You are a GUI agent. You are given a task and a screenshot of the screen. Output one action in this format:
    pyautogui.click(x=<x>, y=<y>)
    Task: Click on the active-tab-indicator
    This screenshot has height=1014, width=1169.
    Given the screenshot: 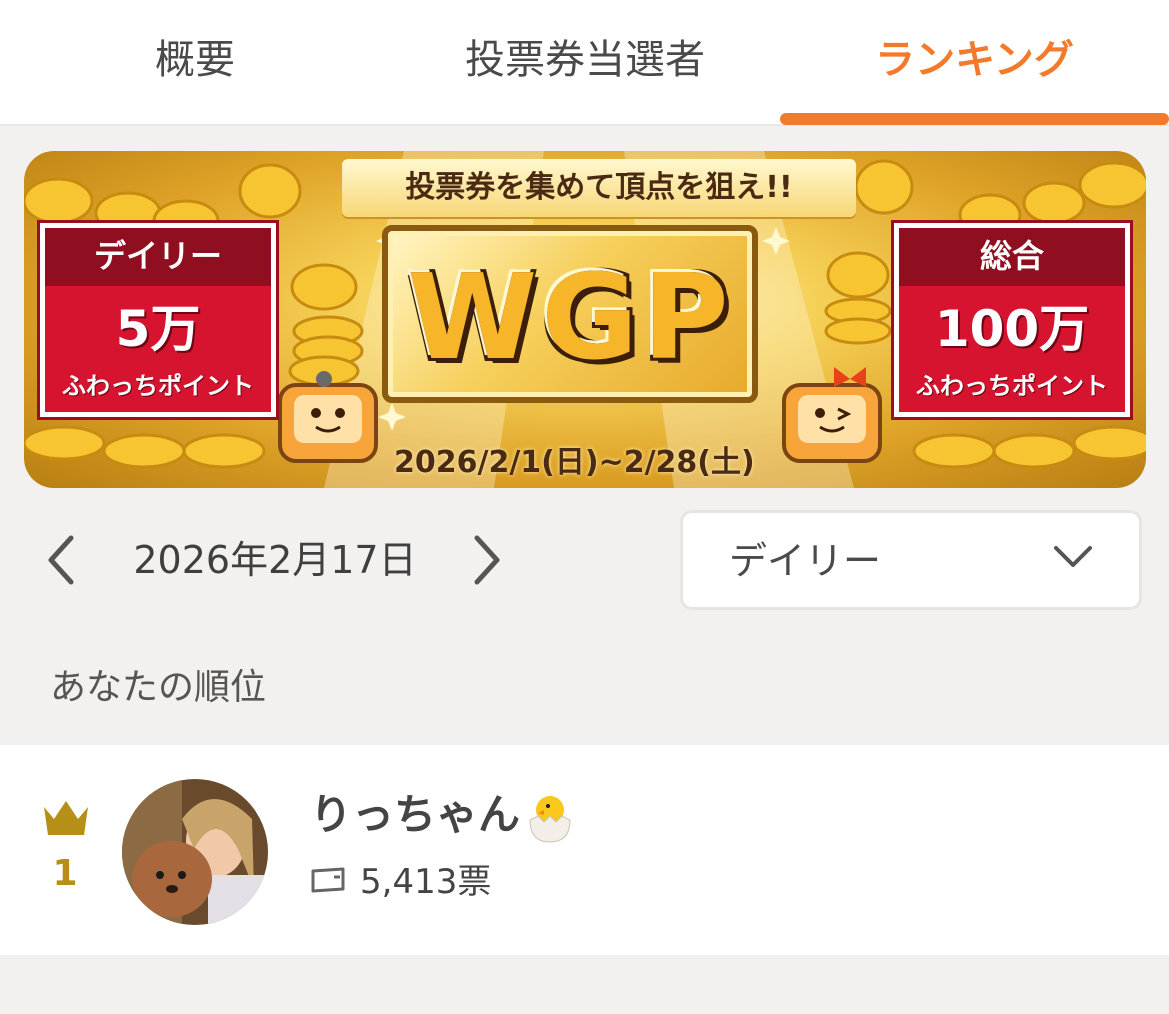 What is the action you would take?
    pyautogui.click(x=974, y=119)
    